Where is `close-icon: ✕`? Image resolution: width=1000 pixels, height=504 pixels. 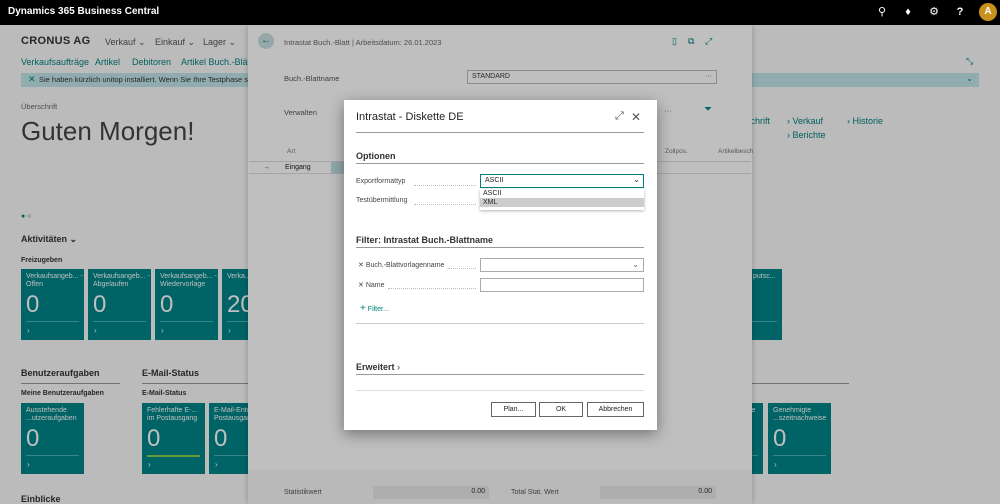 close-icon: ✕ is located at coordinates (636, 117).